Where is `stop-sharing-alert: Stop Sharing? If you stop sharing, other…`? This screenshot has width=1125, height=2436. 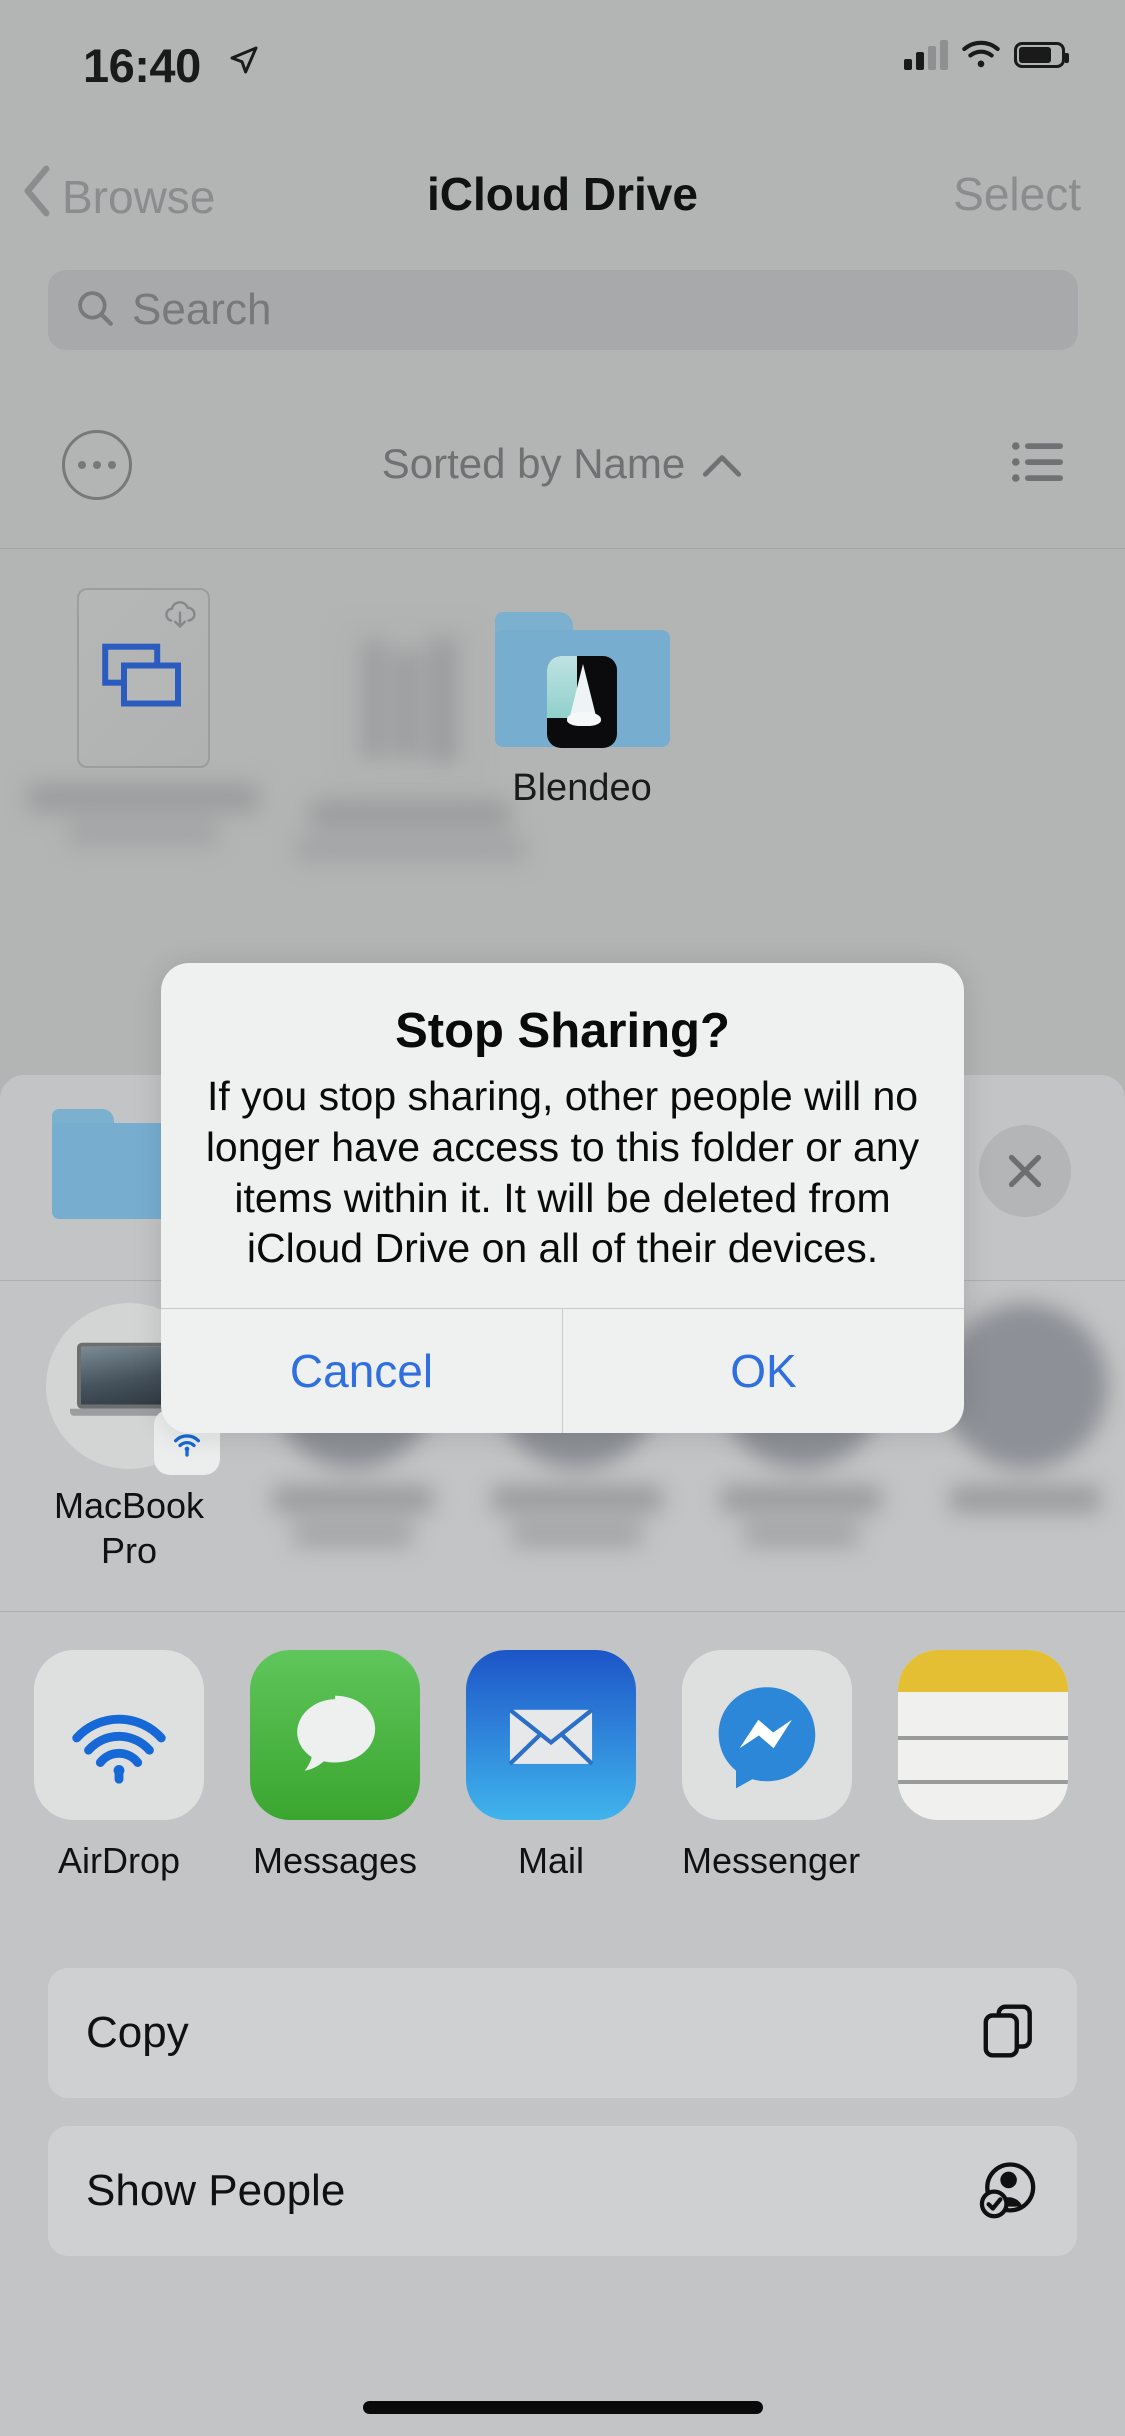 stop-sharing-alert: Stop Sharing? If you stop sharing, other… is located at coordinates (562, 1198).